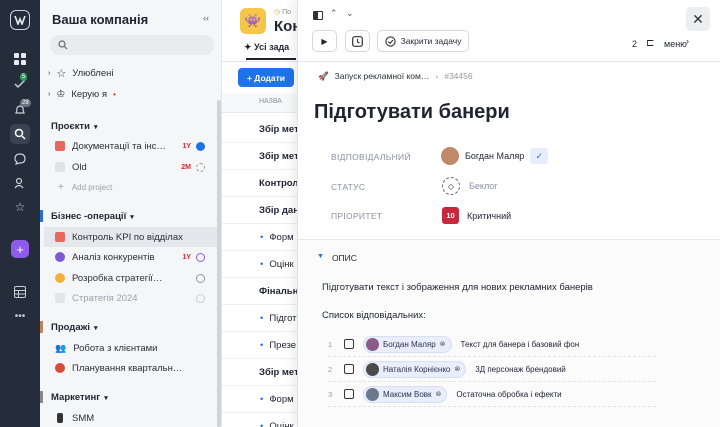  I want to click on project-strategy-2024: Стратегія 2024, so click(131, 298).